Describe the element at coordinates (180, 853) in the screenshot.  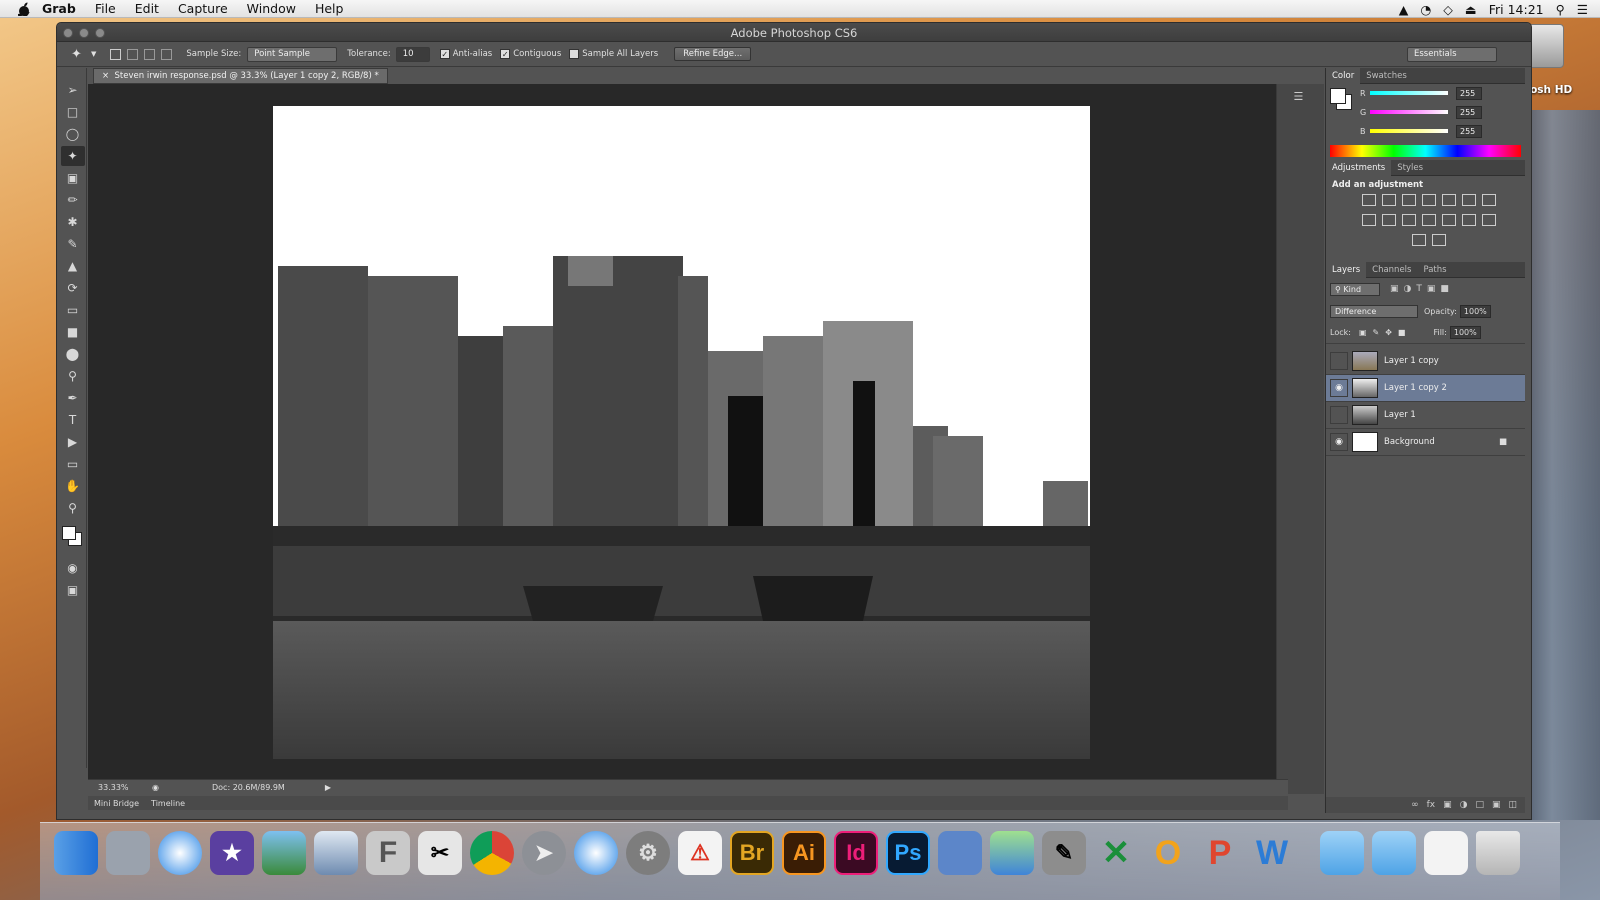
I see `itunes-icon` at that location.